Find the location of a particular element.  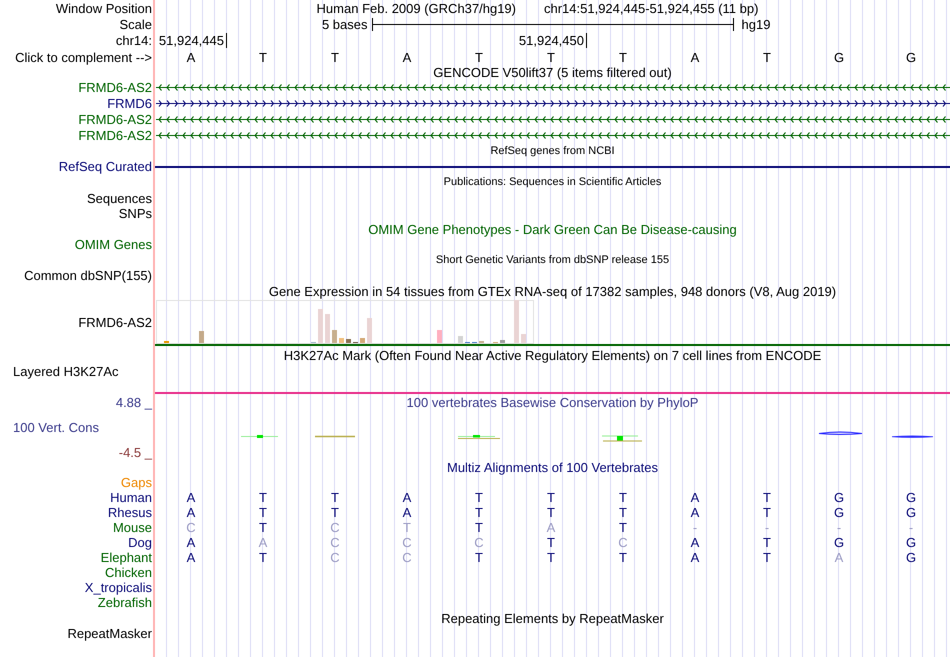

track-label: FRMD6 is located at coordinates (129, 103).